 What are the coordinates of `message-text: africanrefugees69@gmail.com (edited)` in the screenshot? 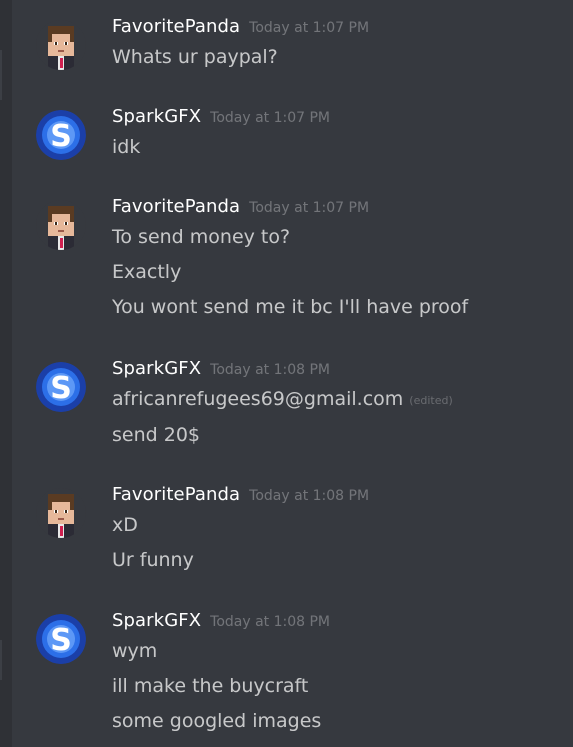 It's located at (282, 400).